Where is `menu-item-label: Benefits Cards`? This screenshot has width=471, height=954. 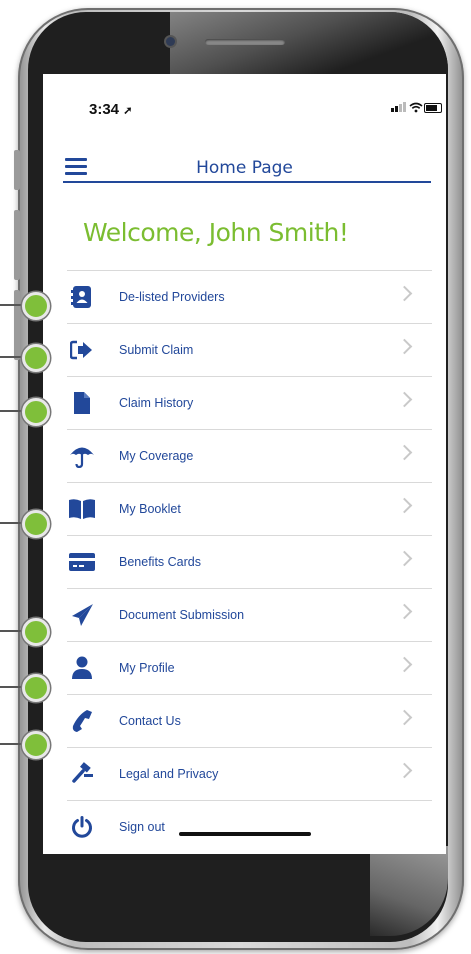 menu-item-label: Benefits Cards is located at coordinates (160, 562).